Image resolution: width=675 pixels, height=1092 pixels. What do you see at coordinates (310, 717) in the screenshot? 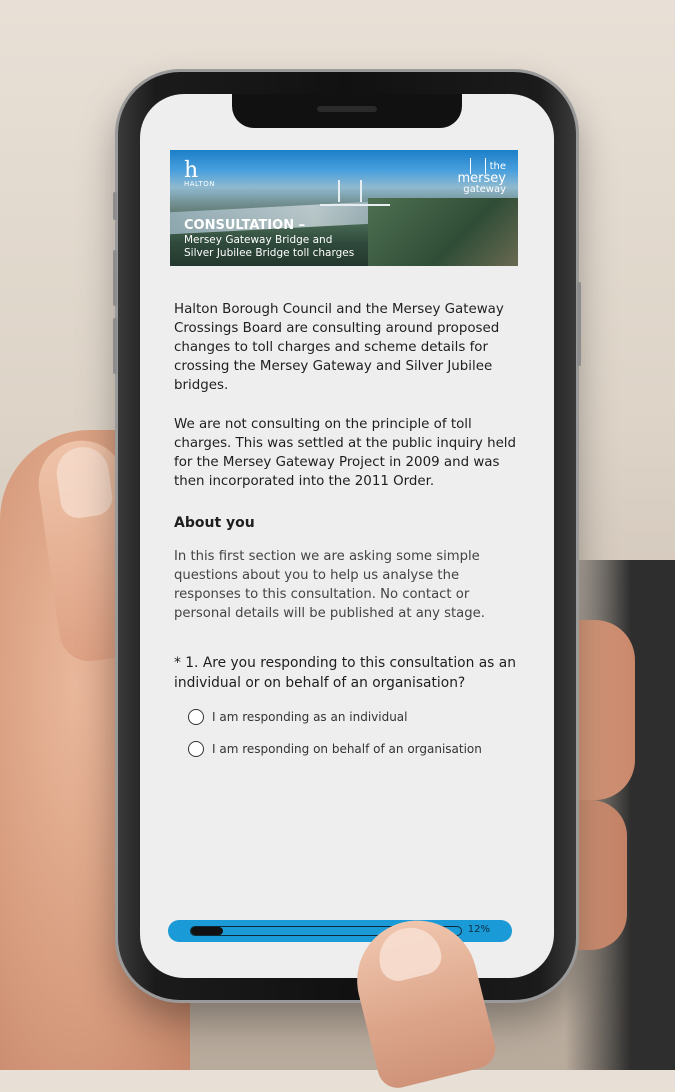
I see `option-individual-label: I am responding as an individual` at bounding box center [310, 717].